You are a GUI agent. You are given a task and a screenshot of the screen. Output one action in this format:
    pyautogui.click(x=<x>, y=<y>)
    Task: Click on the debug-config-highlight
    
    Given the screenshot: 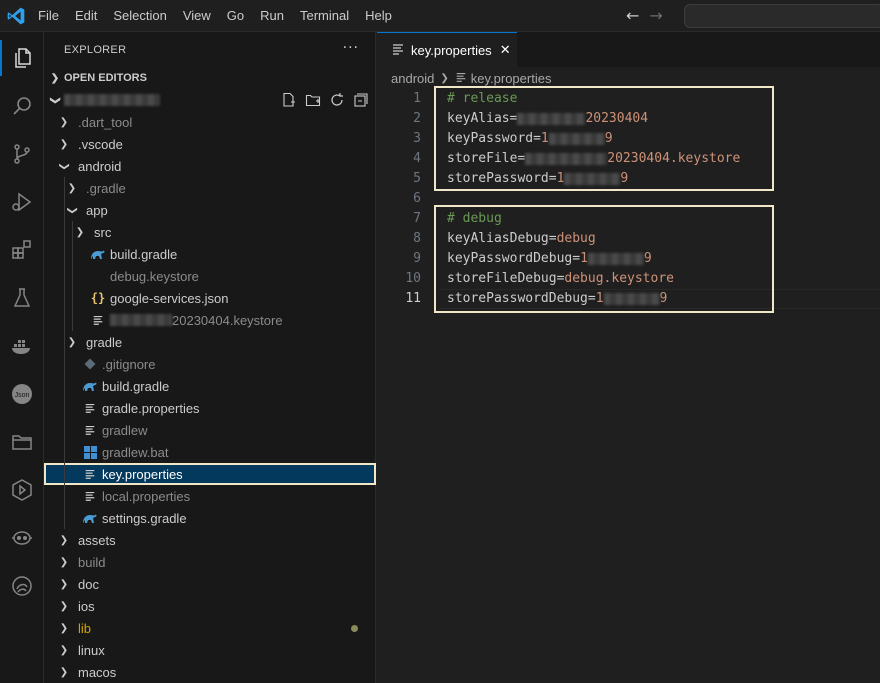 What is the action you would take?
    pyautogui.click(x=604, y=259)
    